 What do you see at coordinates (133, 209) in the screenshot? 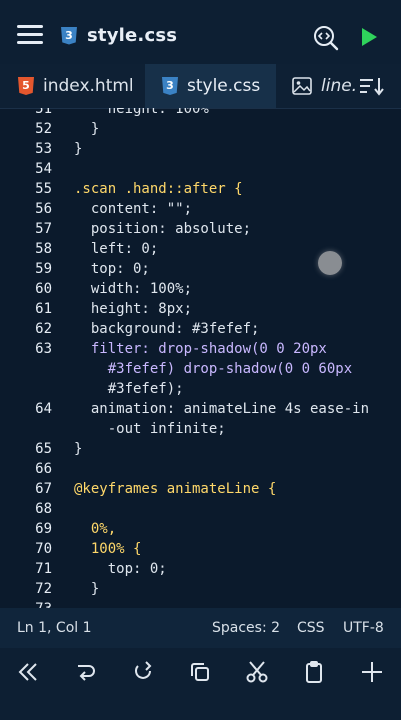
I see `code-text: content: "";` at bounding box center [133, 209].